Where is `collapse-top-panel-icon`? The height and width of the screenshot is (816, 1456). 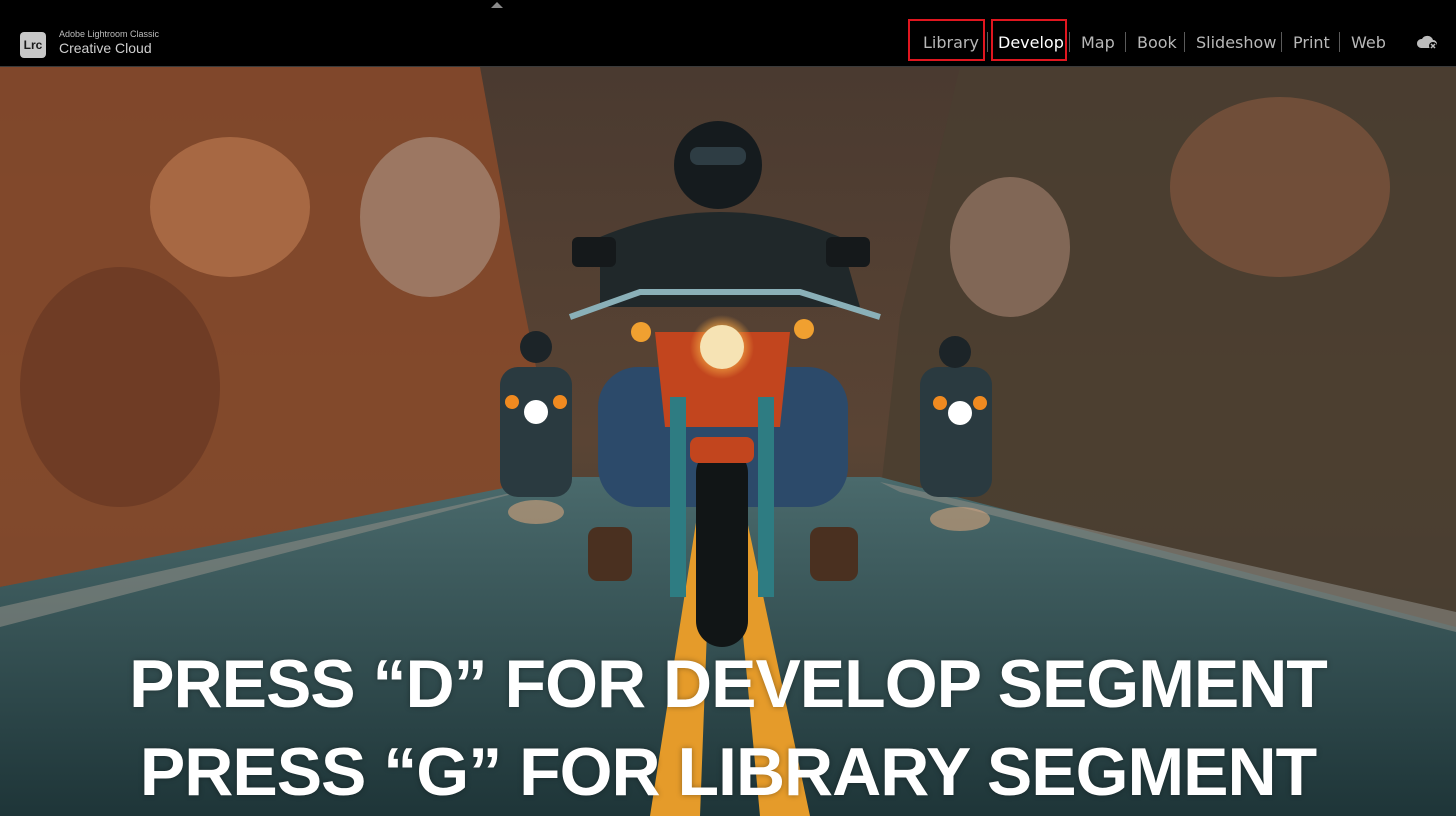 collapse-top-panel-icon is located at coordinates (497, 5).